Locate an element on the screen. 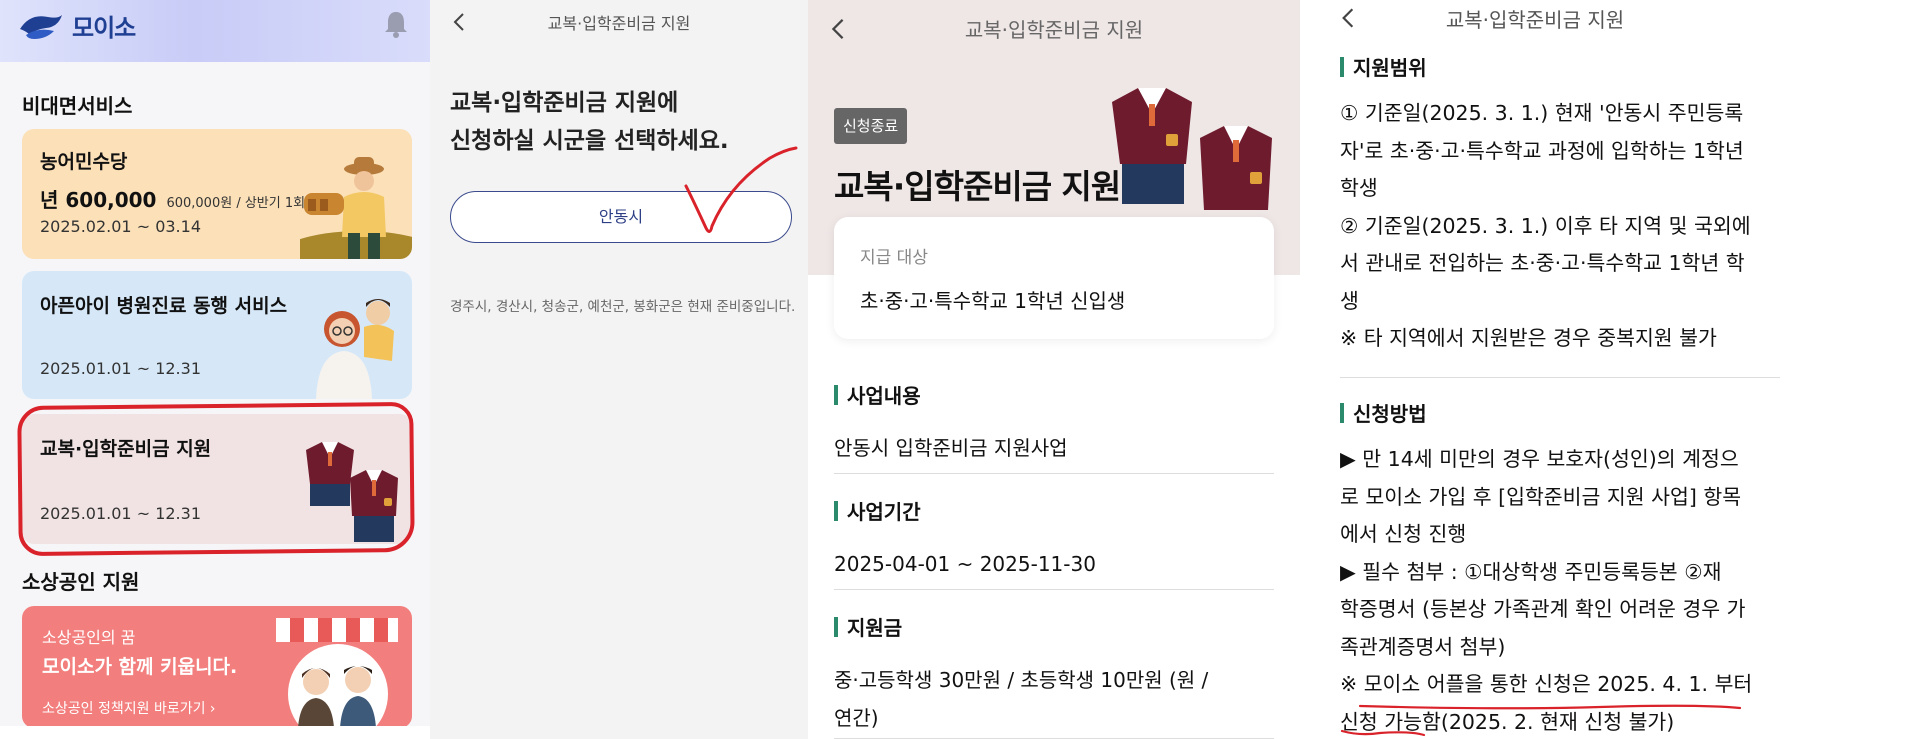 Image resolution: width=1914 pixels, height=739 pixels. red-check-annotation-icon is located at coordinates (741, 189).